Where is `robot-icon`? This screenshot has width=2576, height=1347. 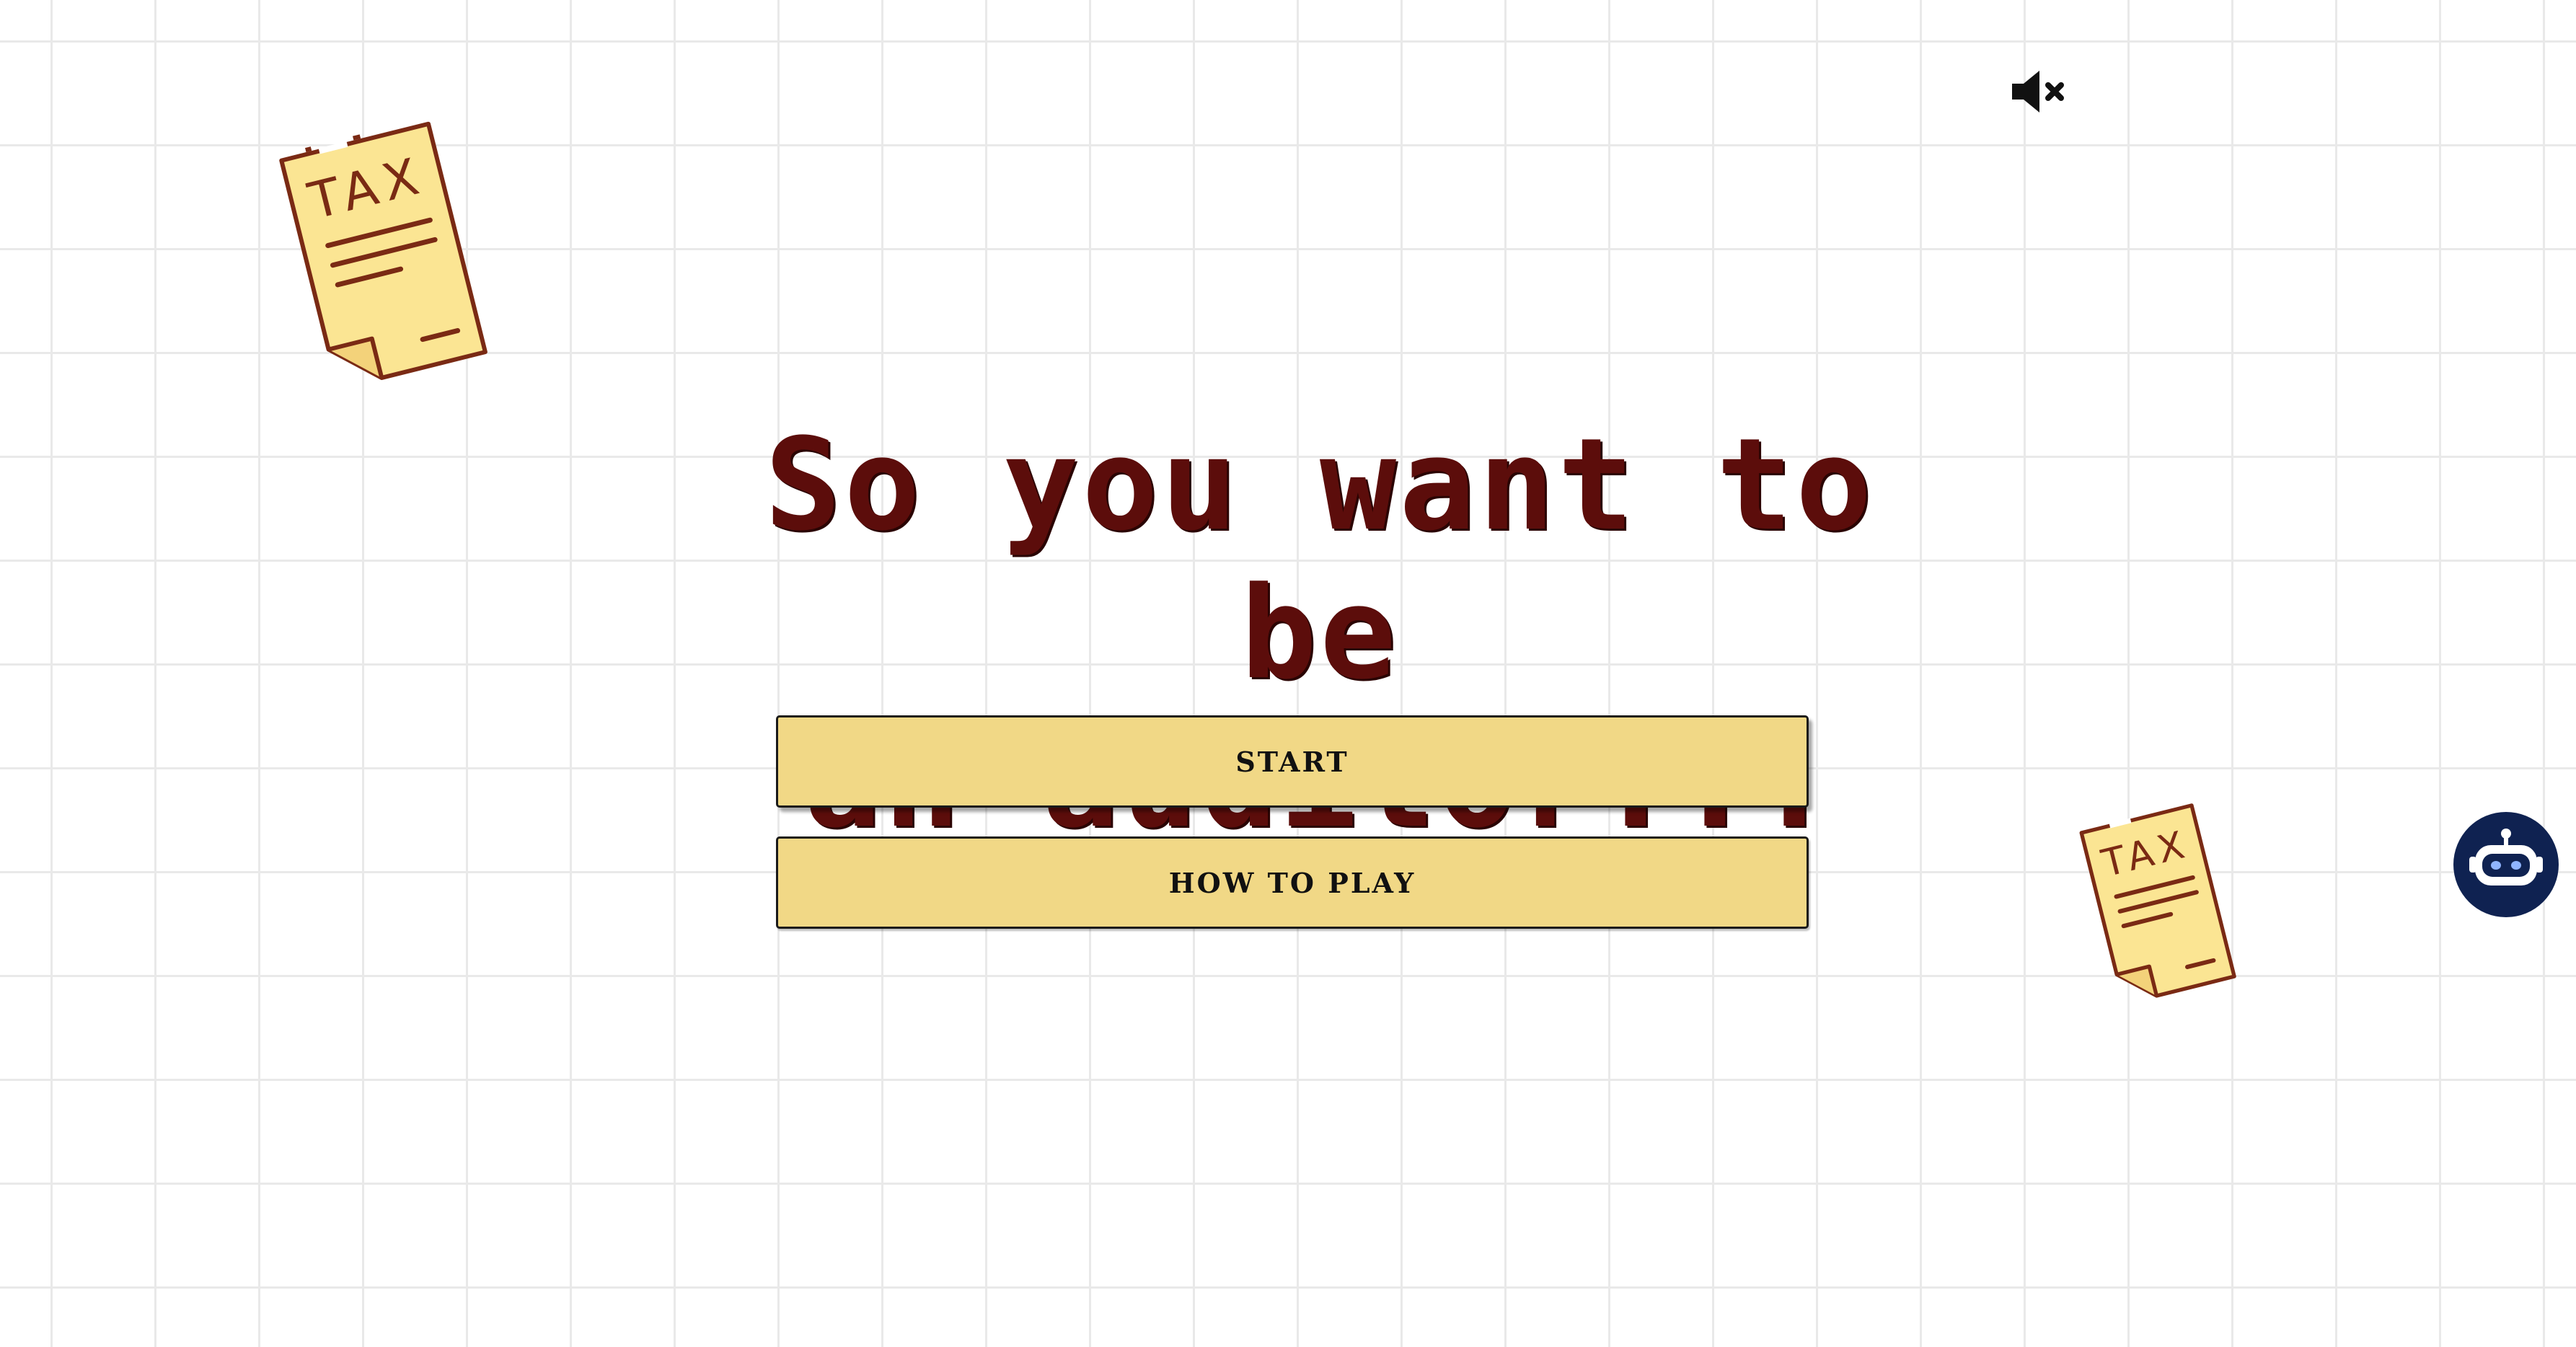
robot-icon is located at coordinates (2506, 865).